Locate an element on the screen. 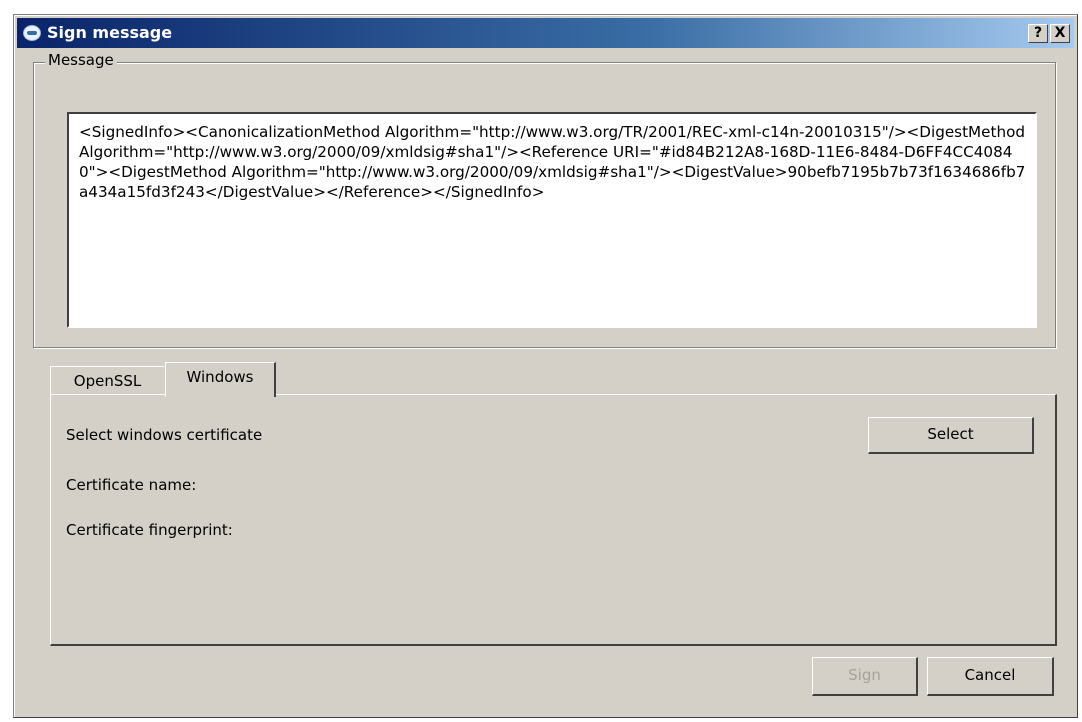 This screenshot has width=1082, height=722. background-left is located at coordinates (6, 368).